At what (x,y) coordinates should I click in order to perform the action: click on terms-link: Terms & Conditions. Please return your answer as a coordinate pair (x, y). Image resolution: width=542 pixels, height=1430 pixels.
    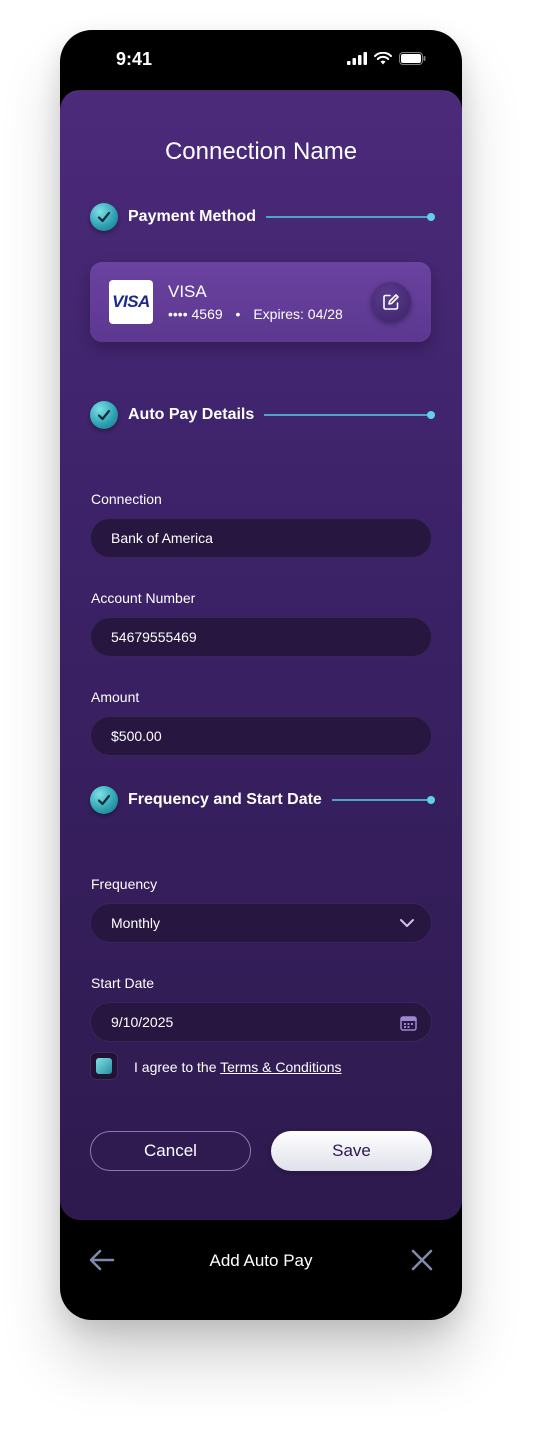
    Looking at the image, I should click on (280, 1067).